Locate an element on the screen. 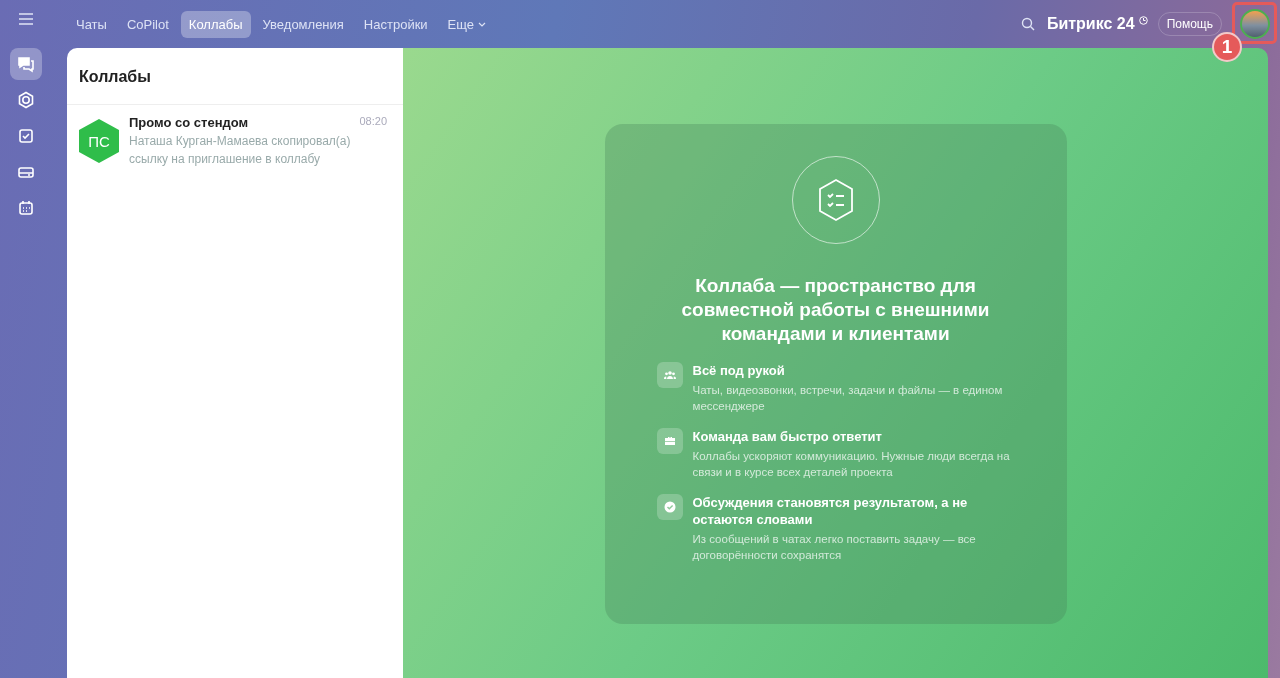 This screenshot has width=1280, height=678. caret-icon is located at coordinates (482, 24).